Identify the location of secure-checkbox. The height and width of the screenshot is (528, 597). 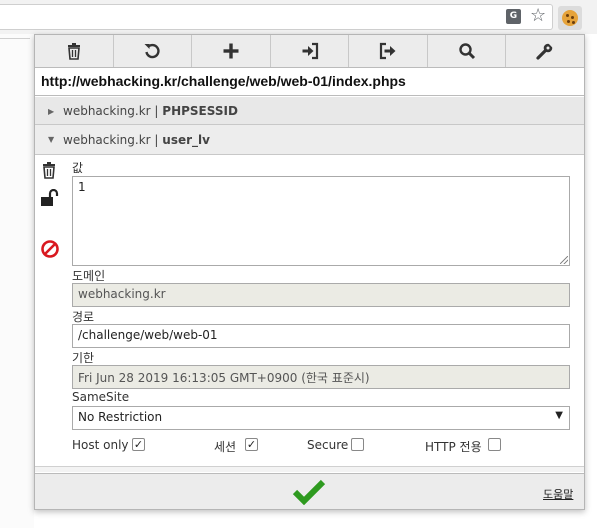
(357, 444).